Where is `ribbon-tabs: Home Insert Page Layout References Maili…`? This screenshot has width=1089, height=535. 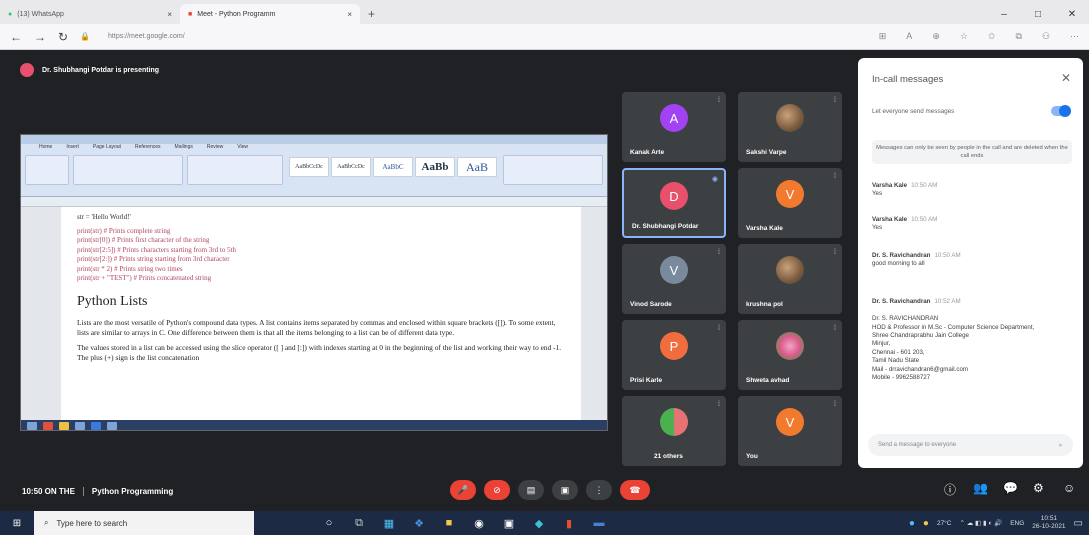 ribbon-tabs: Home Insert Page Layout References Maili… is located at coordinates (143, 148).